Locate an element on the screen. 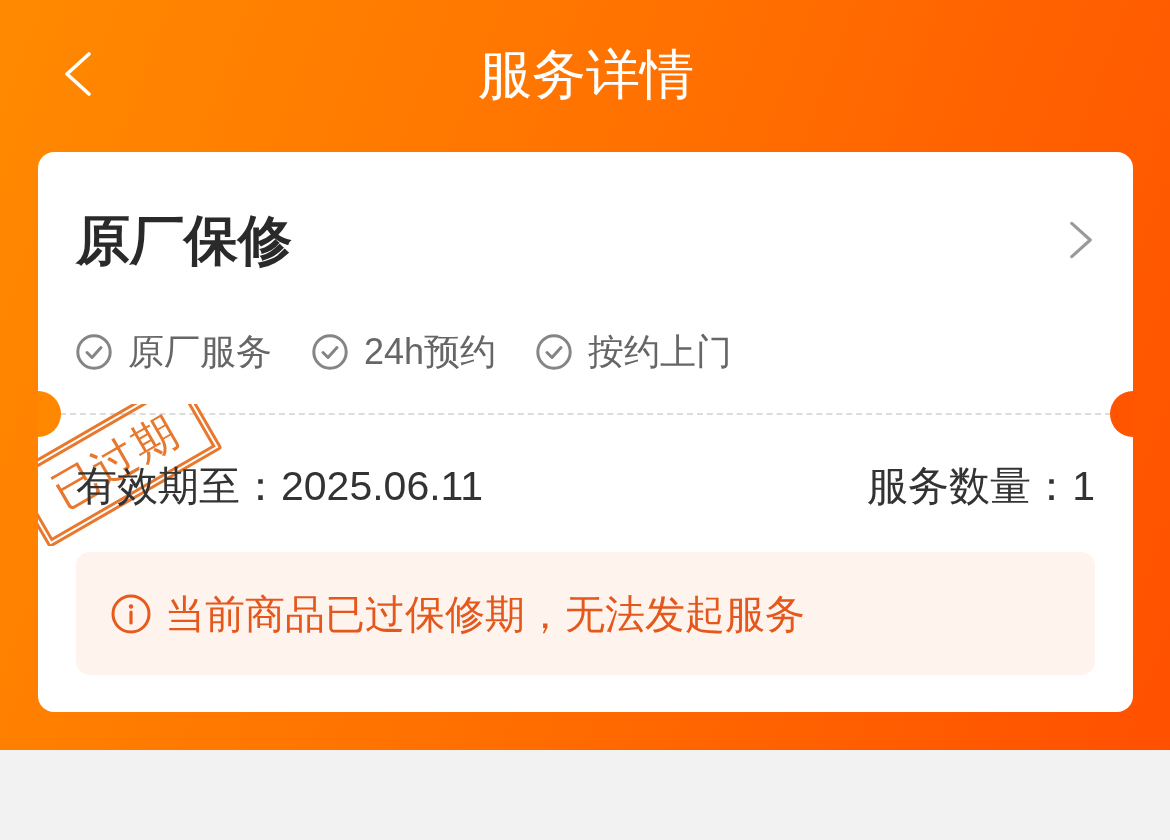 The width and height of the screenshot is (1170, 840). feature-label: 原厂服务 is located at coordinates (200, 352).